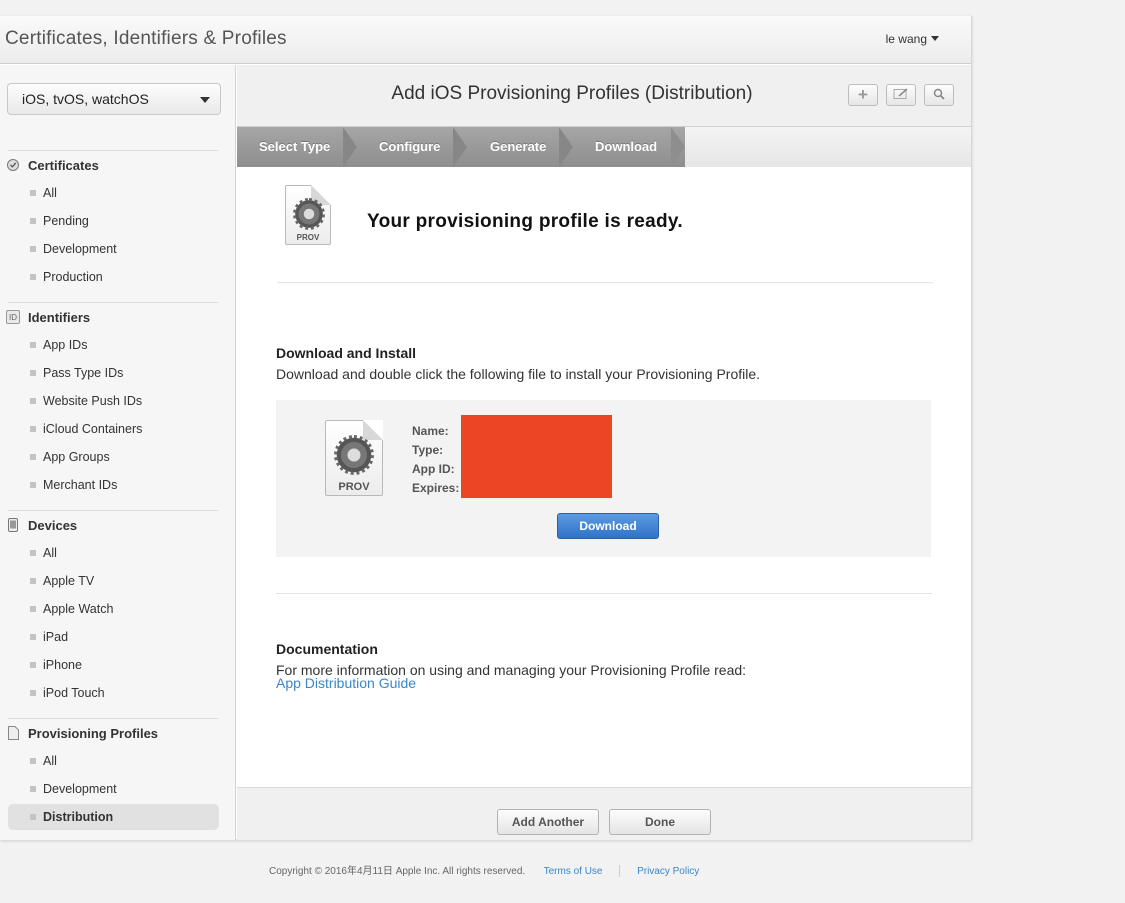  I want to click on sidebar-item-merchant-ids: Merchant IDs, so click(113, 485).